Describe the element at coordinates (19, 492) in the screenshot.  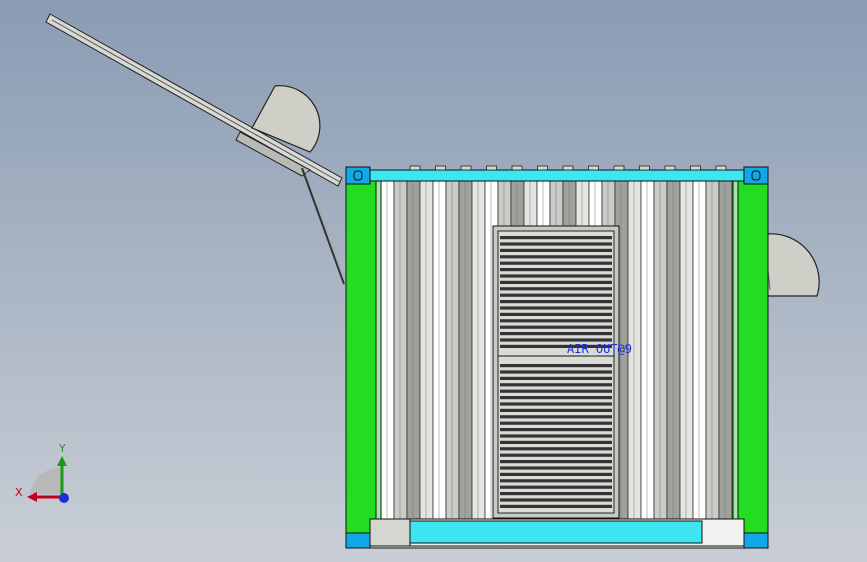
I see `x-axis-label: X` at that location.